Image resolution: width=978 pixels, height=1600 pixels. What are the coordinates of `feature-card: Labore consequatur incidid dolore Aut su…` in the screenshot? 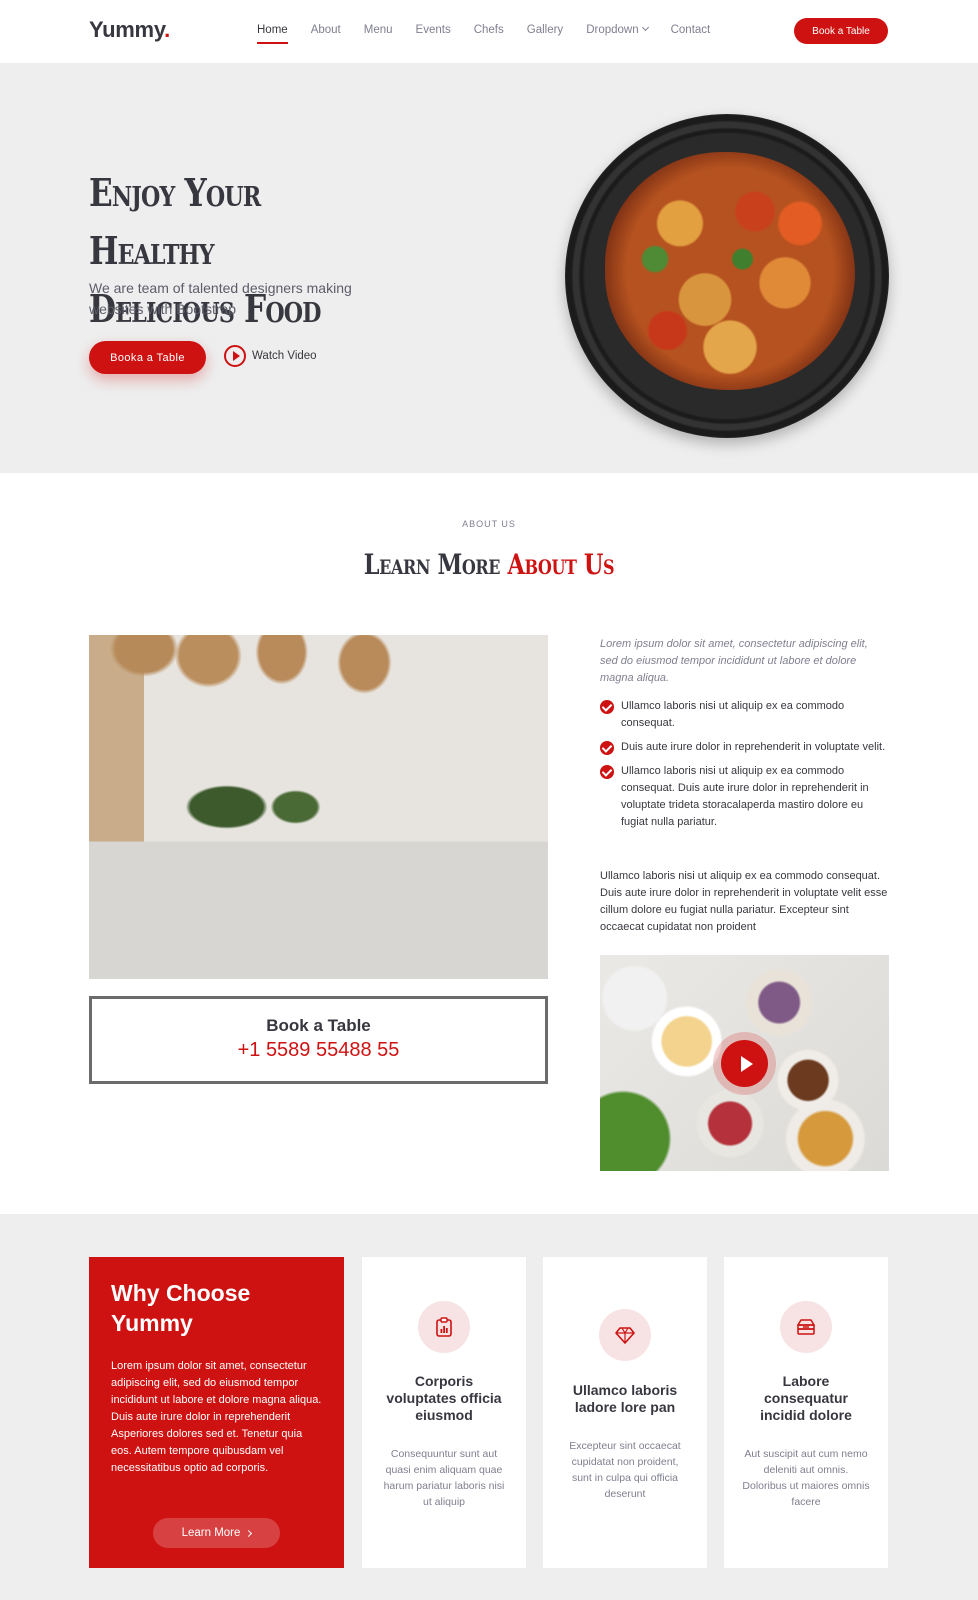 It's located at (806, 1412).